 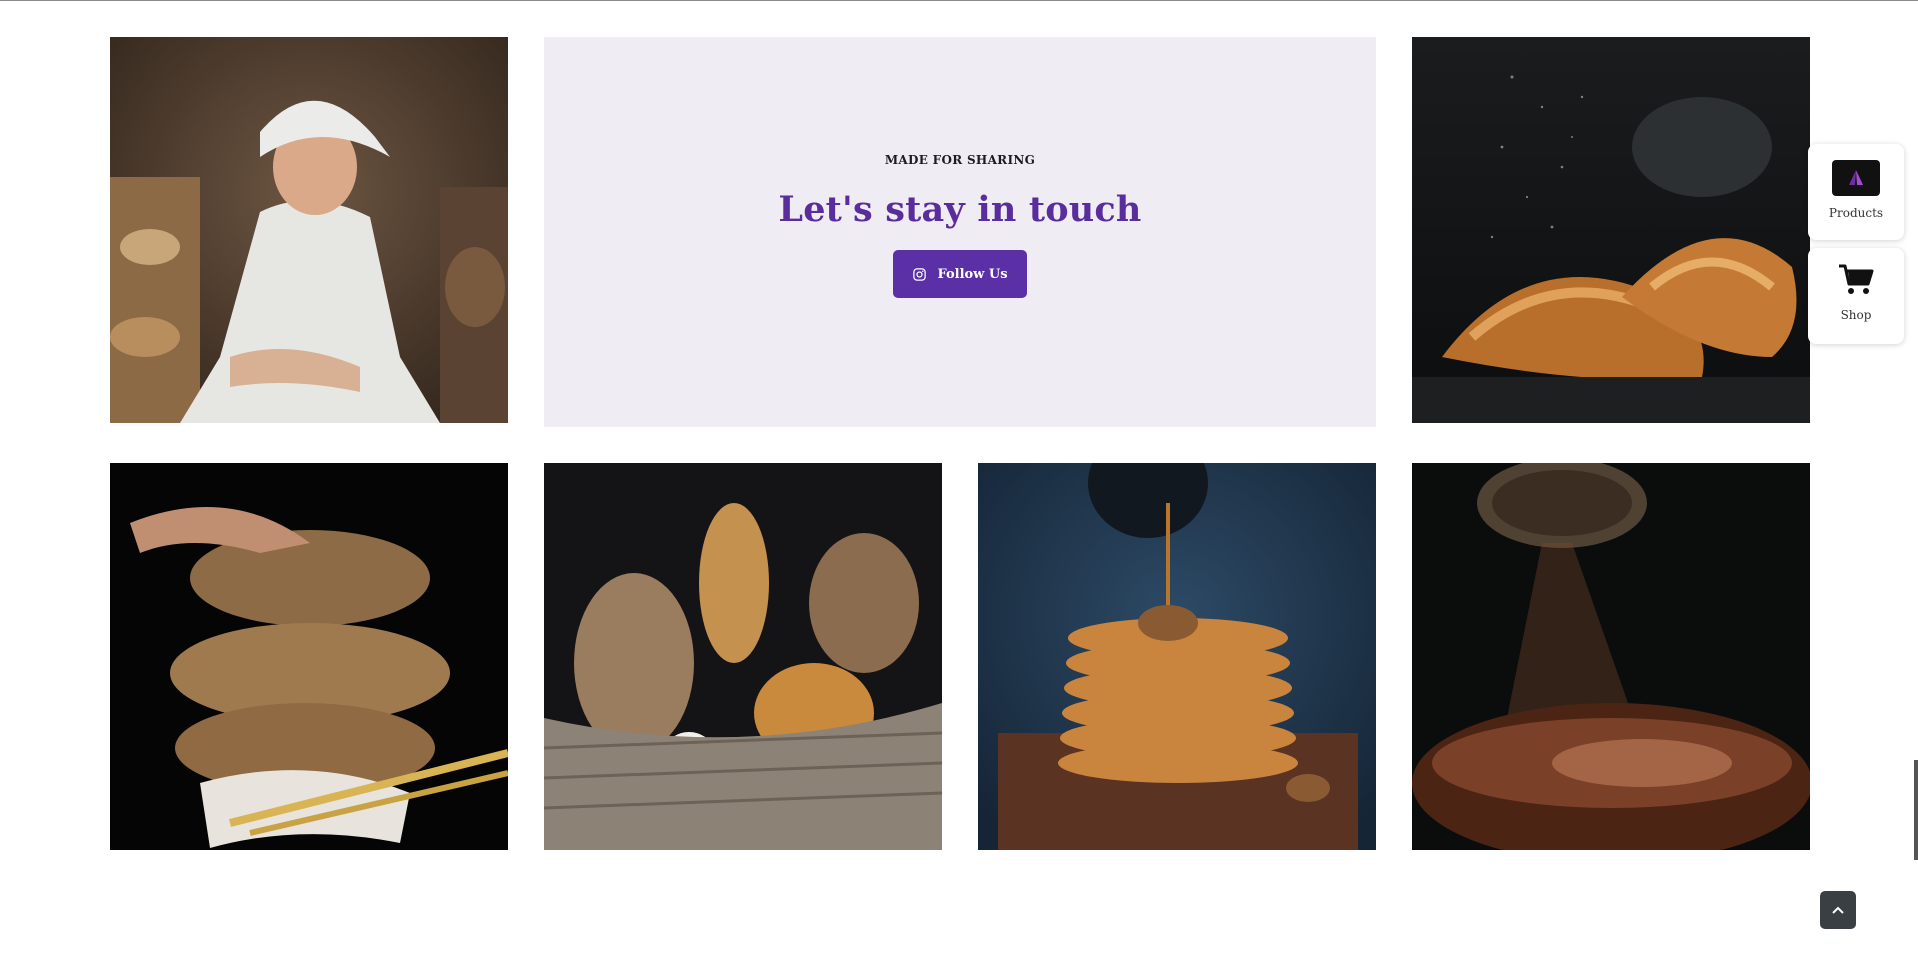 What do you see at coordinates (743, 656) in the screenshot?
I see `bread-basket-photo` at bounding box center [743, 656].